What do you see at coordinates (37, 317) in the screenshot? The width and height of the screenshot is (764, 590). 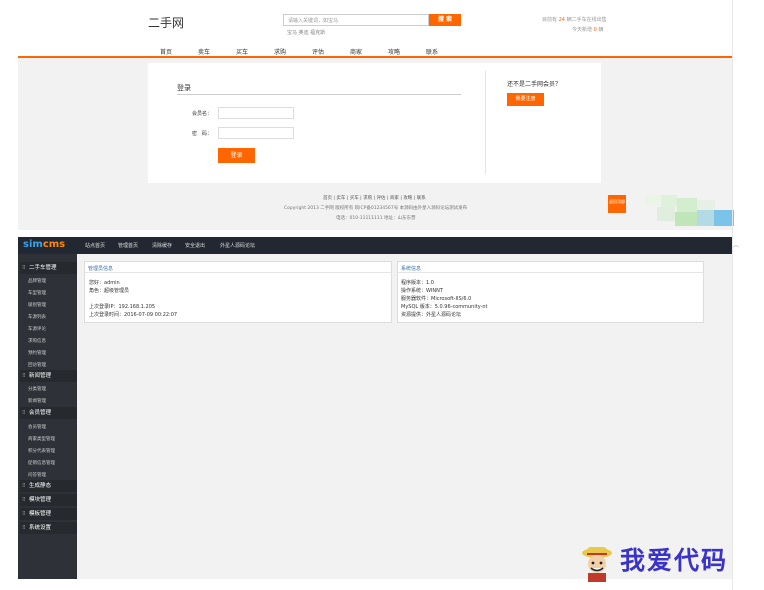 I see `sidebar-item: 车源列表` at bounding box center [37, 317].